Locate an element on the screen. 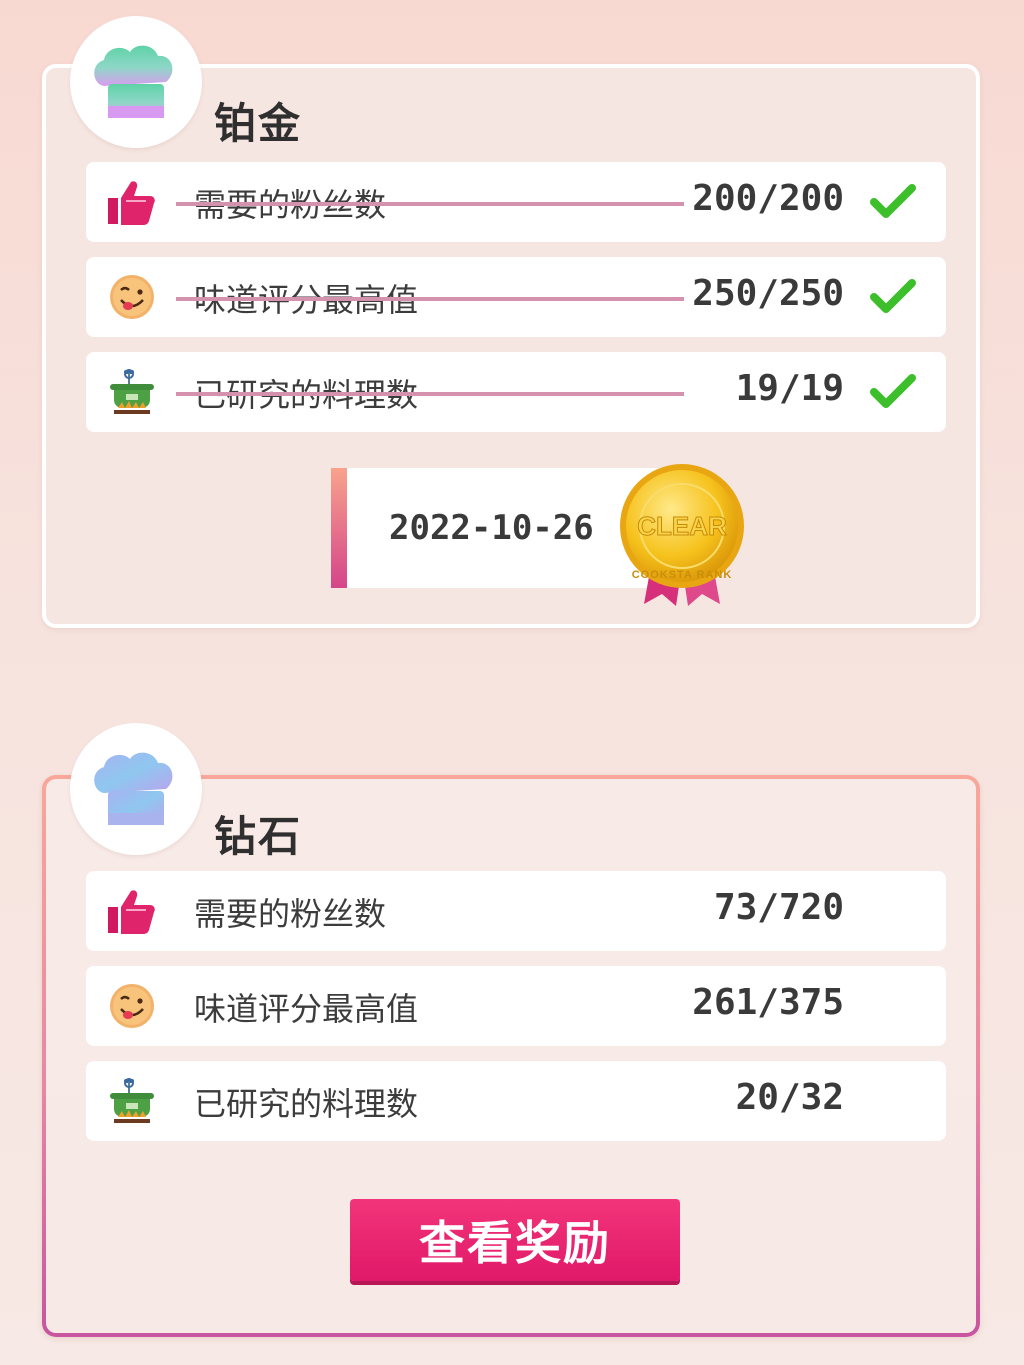 This screenshot has height=1365, width=1024. fan-count-row: 需要的粉丝数 200/200 is located at coordinates (516, 202).